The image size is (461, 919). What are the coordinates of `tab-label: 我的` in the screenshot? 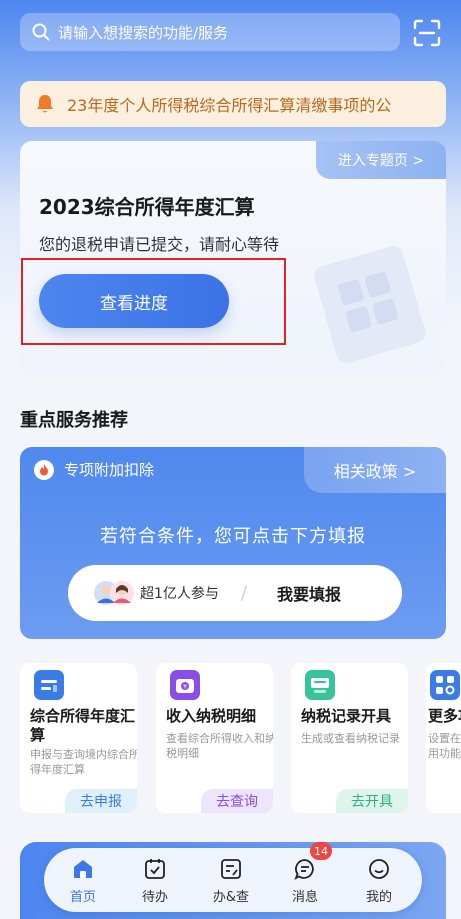 It's located at (378, 897).